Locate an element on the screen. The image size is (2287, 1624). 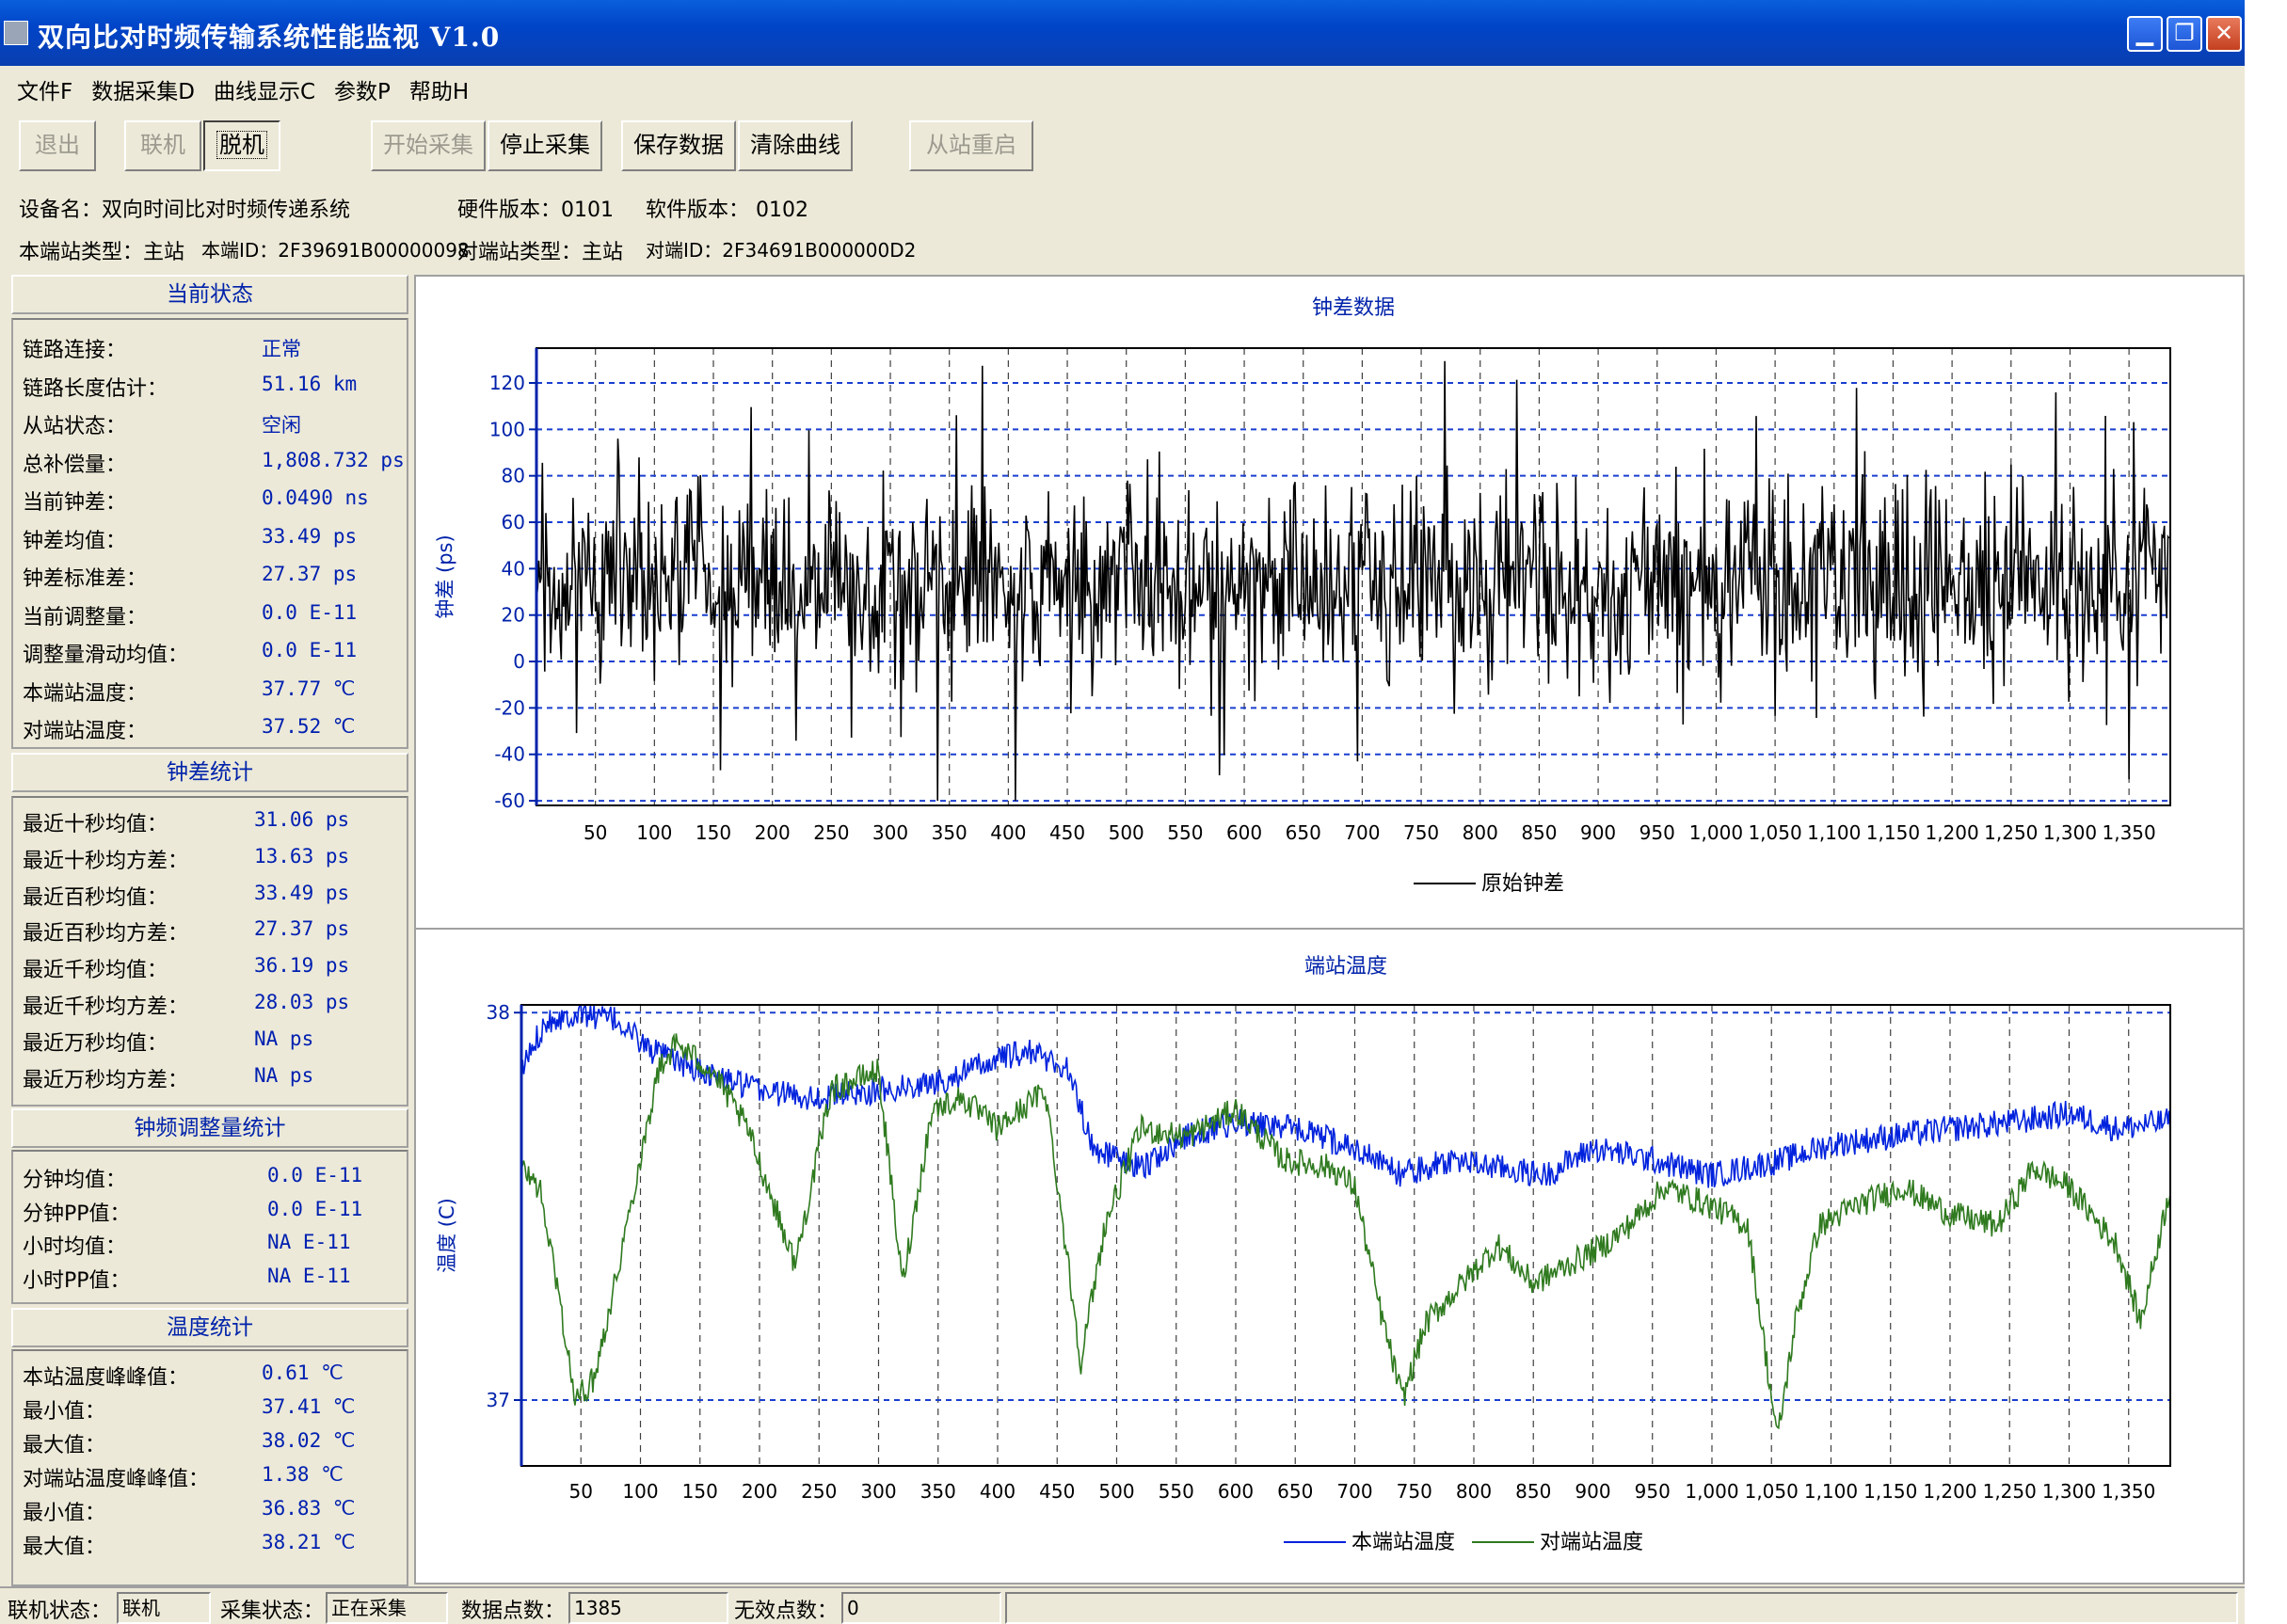
temperature-x-tick-label: 250 is located at coordinates (819, 1491).